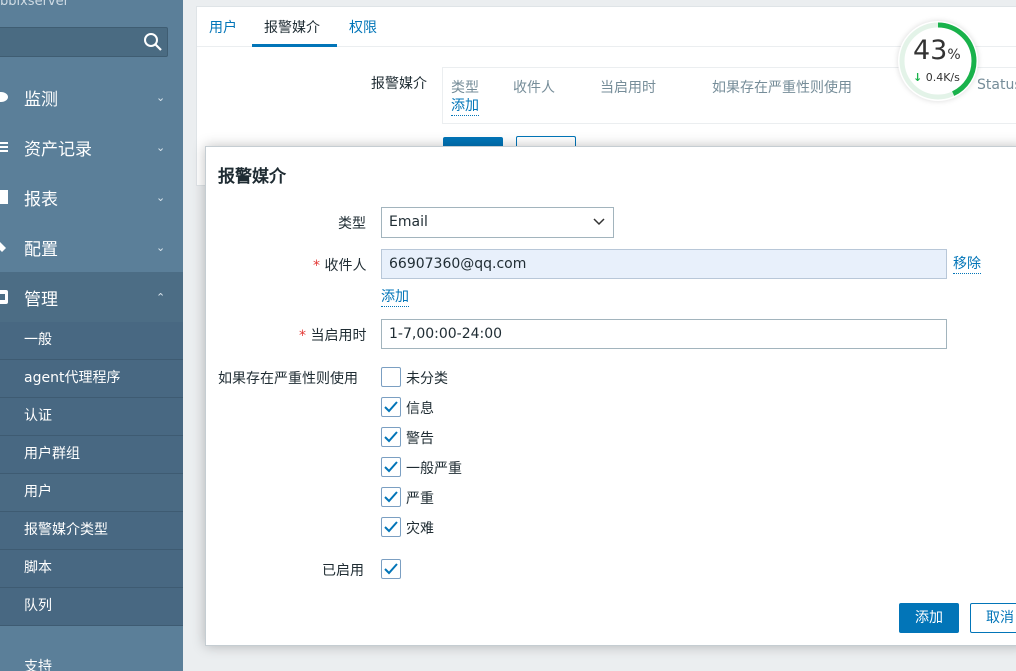  Describe the element at coordinates (91, 341) in the screenshot. I see `submenu-general: 一般` at that location.